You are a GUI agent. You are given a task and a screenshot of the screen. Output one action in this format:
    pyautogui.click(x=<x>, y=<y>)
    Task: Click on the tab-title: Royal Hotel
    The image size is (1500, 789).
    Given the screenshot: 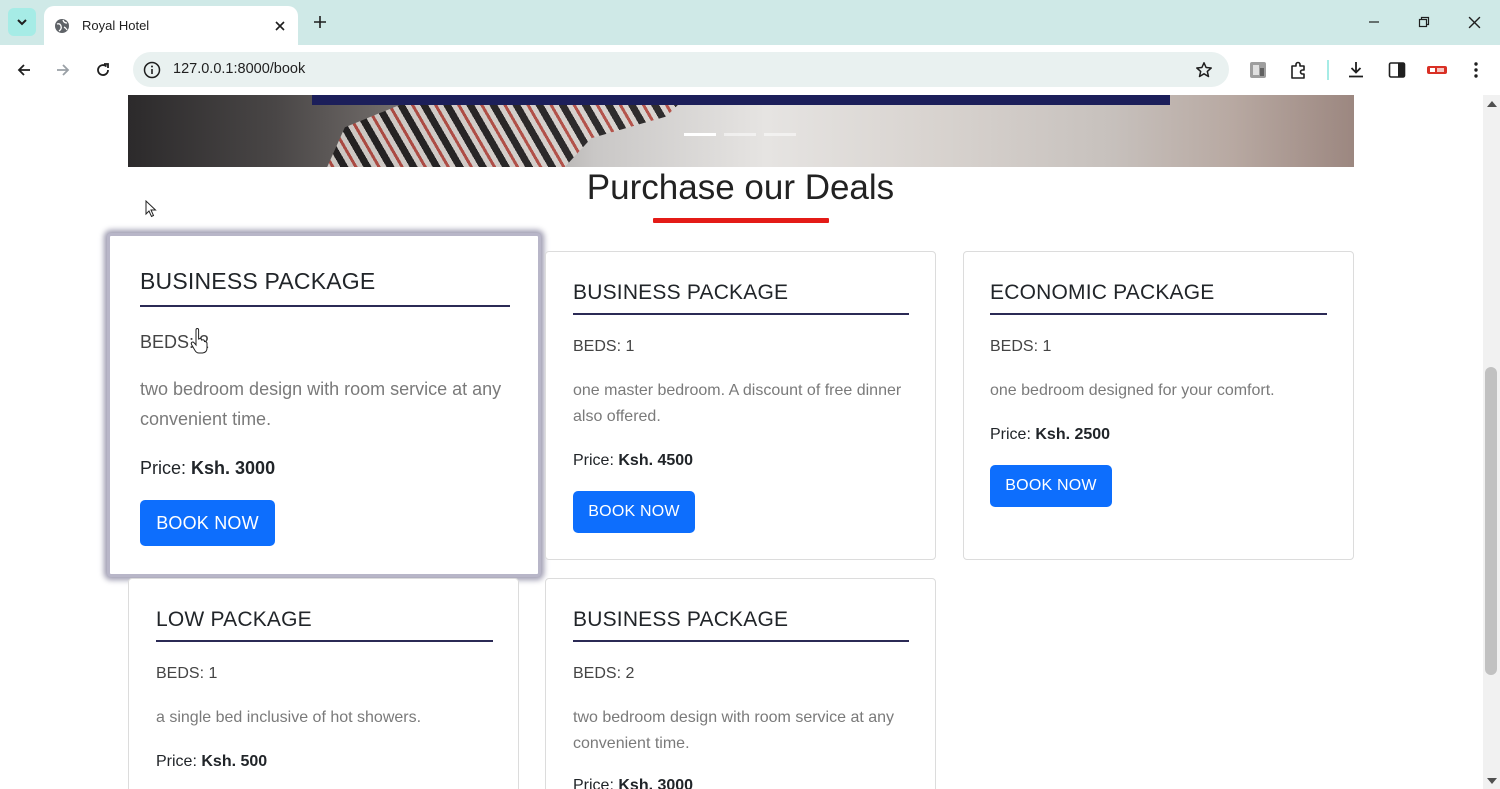 What is the action you would take?
    pyautogui.click(x=116, y=25)
    